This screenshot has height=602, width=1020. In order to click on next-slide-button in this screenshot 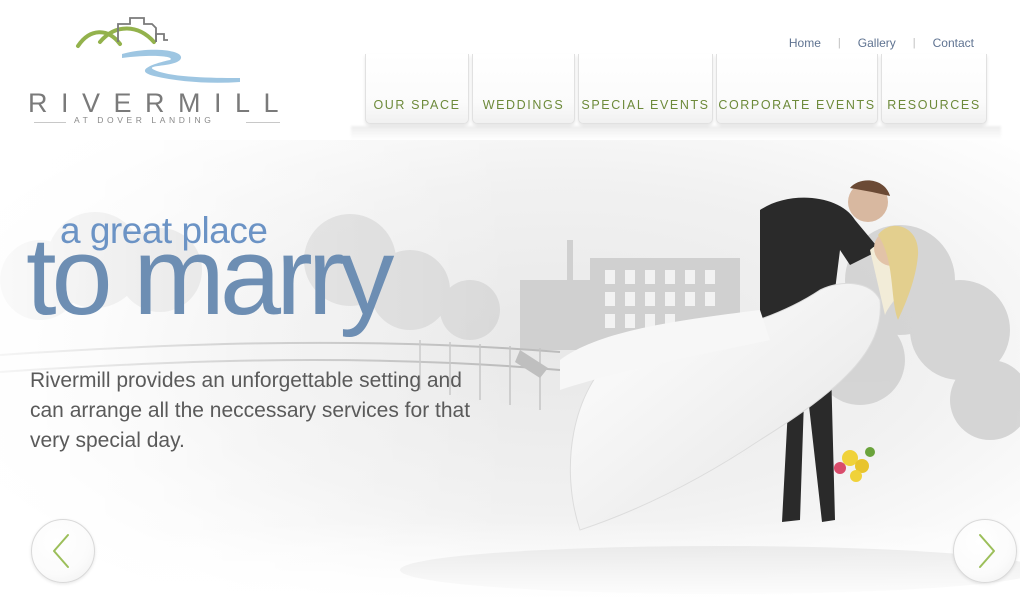, I will do `click(985, 551)`.